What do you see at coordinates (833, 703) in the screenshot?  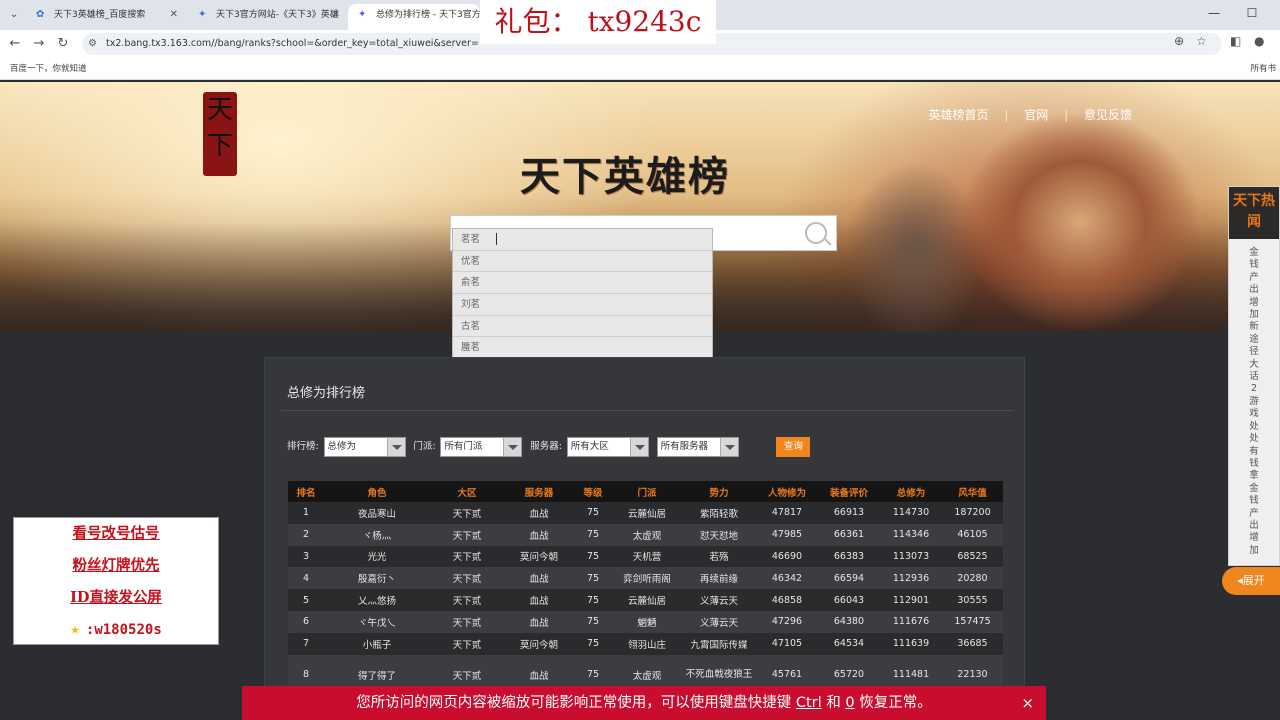 I see `zoom-warning-text-2: 和` at bounding box center [833, 703].